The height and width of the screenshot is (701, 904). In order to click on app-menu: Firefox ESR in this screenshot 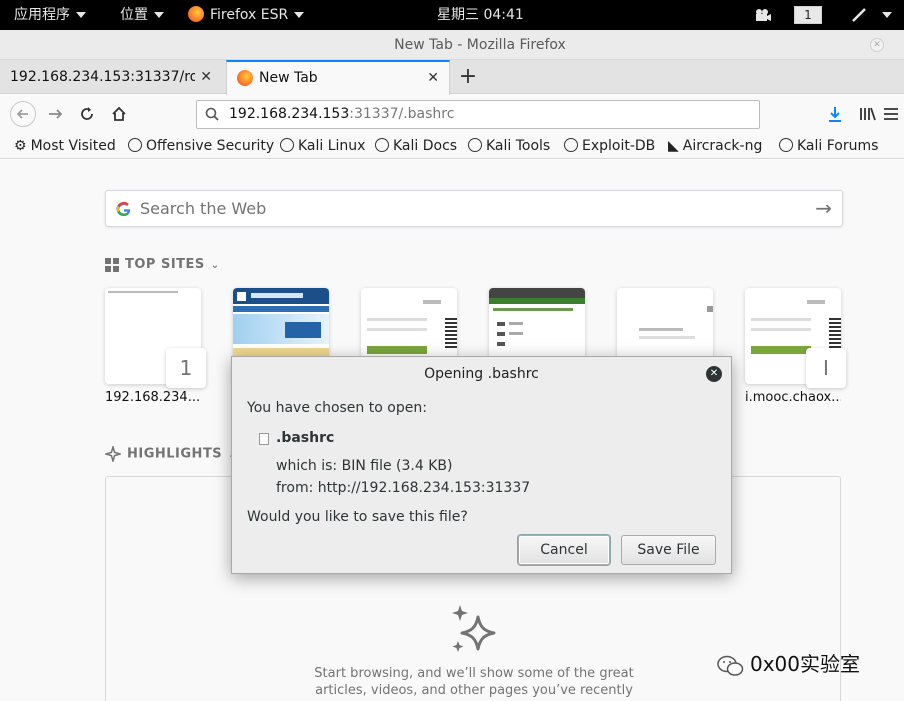, I will do `click(246, 15)`.